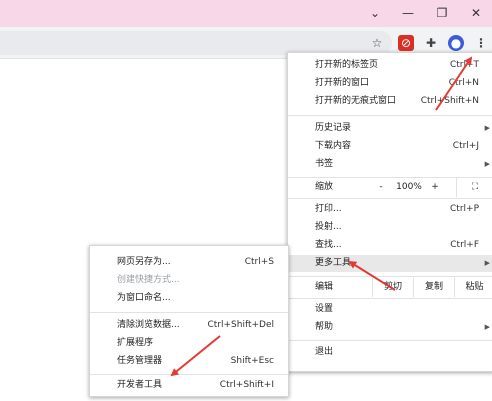 This screenshot has width=492, height=401. Describe the element at coordinates (324, 187) in the screenshot. I see `zoom-label: 缩放` at that location.